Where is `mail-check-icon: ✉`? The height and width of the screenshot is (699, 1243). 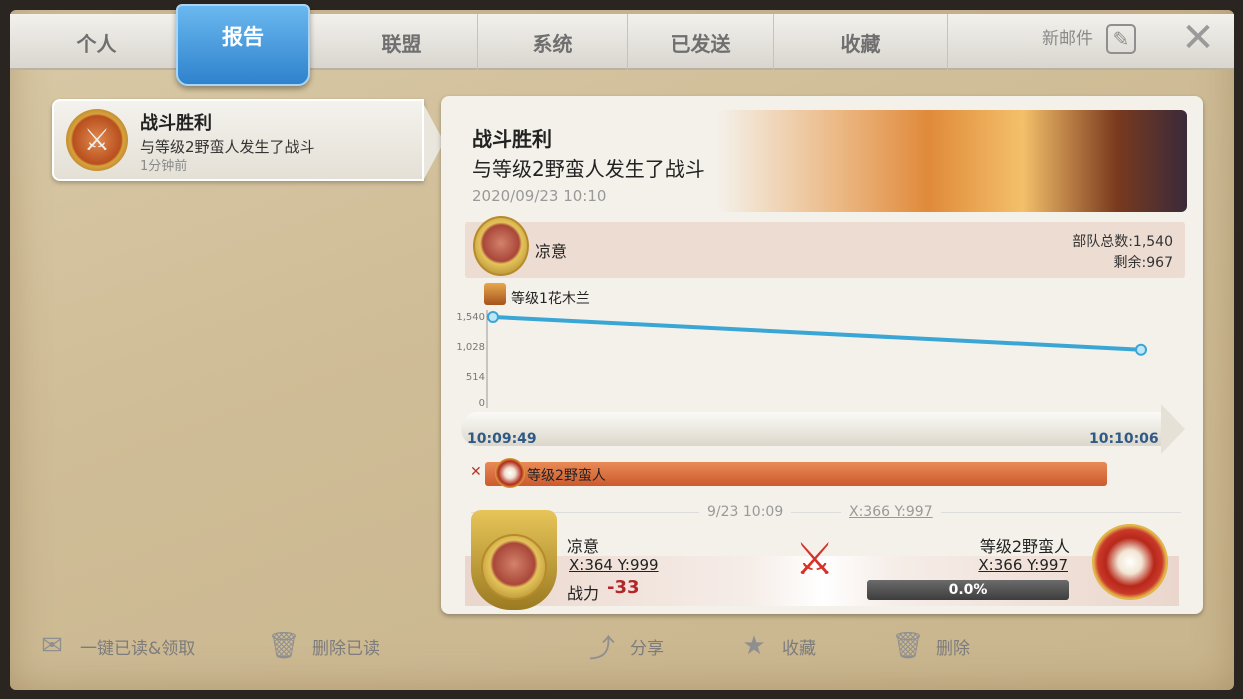
mail-check-icon: ✉ is located at coordinates (52, 646).